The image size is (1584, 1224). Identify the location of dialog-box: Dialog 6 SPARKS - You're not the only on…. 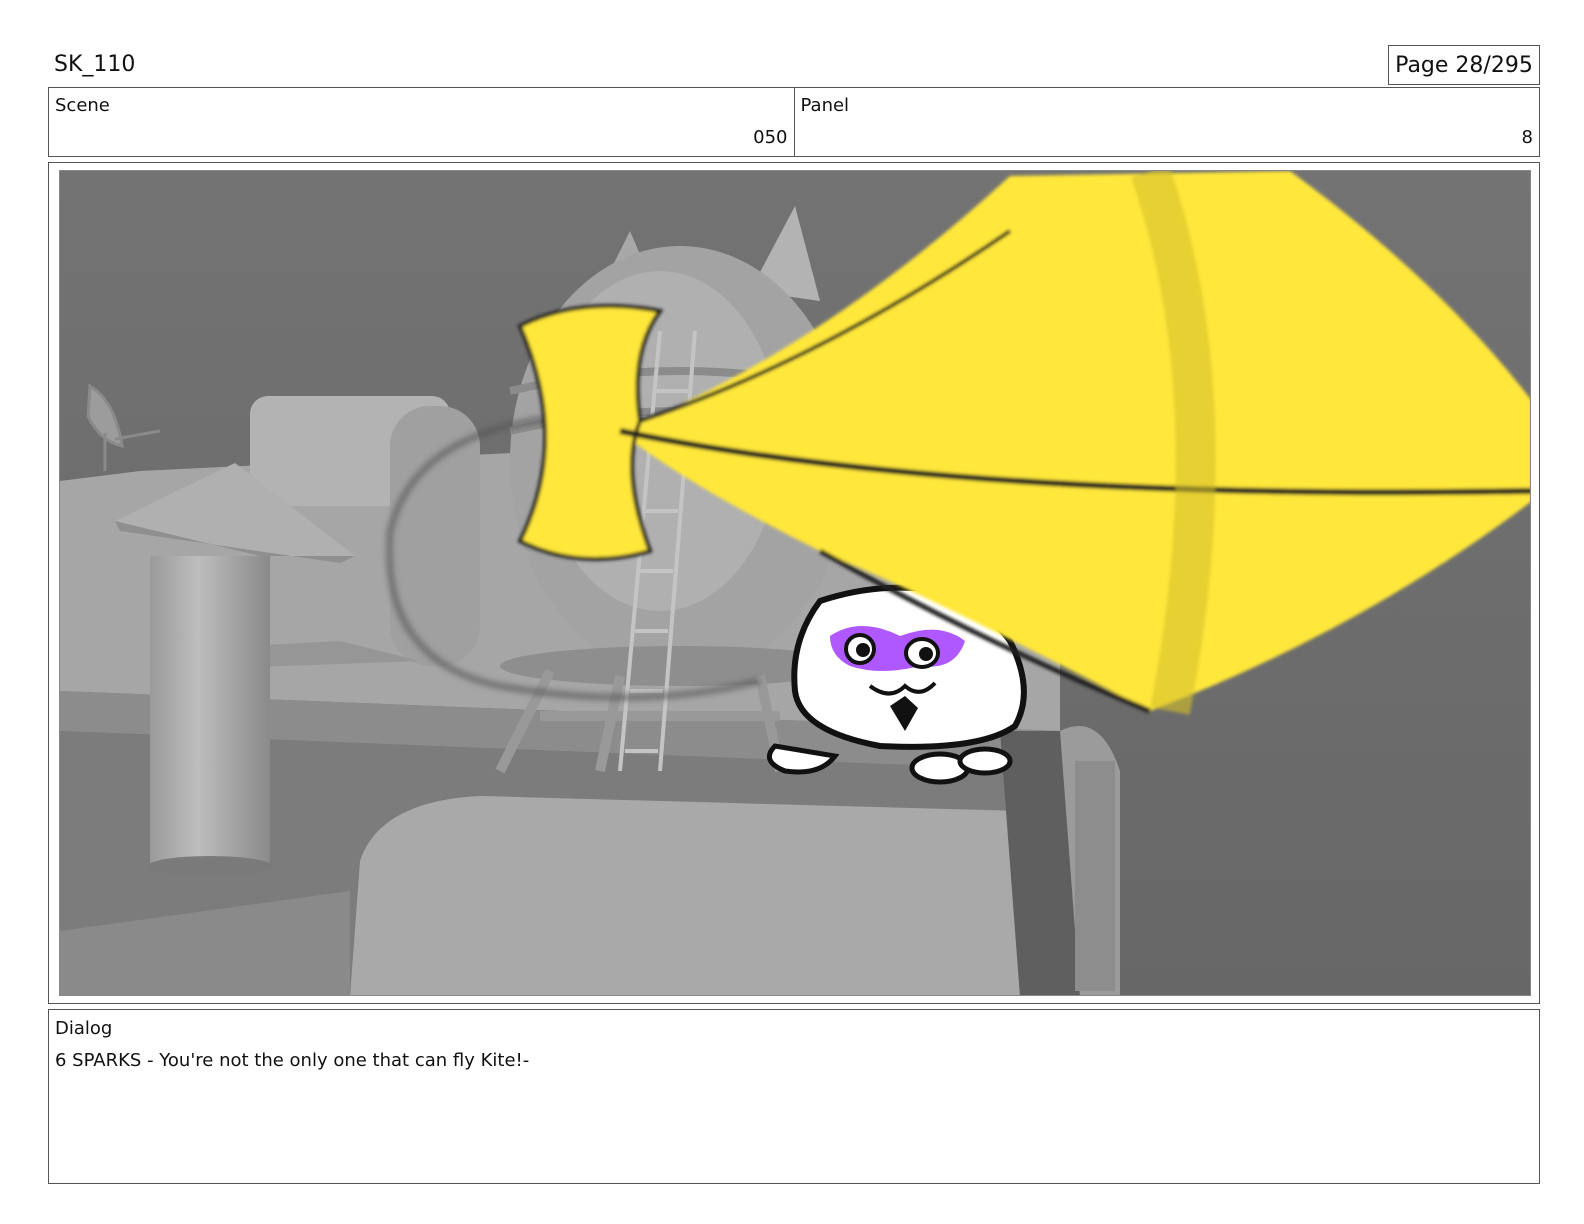
(794, 1096).